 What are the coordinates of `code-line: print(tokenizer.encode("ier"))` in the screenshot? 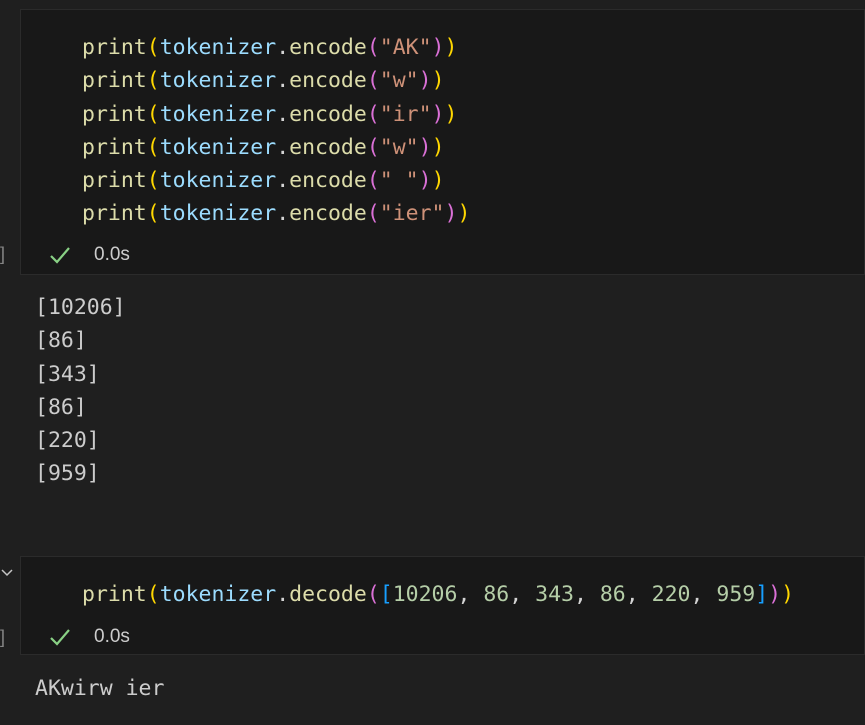 It's located at (276, 214).